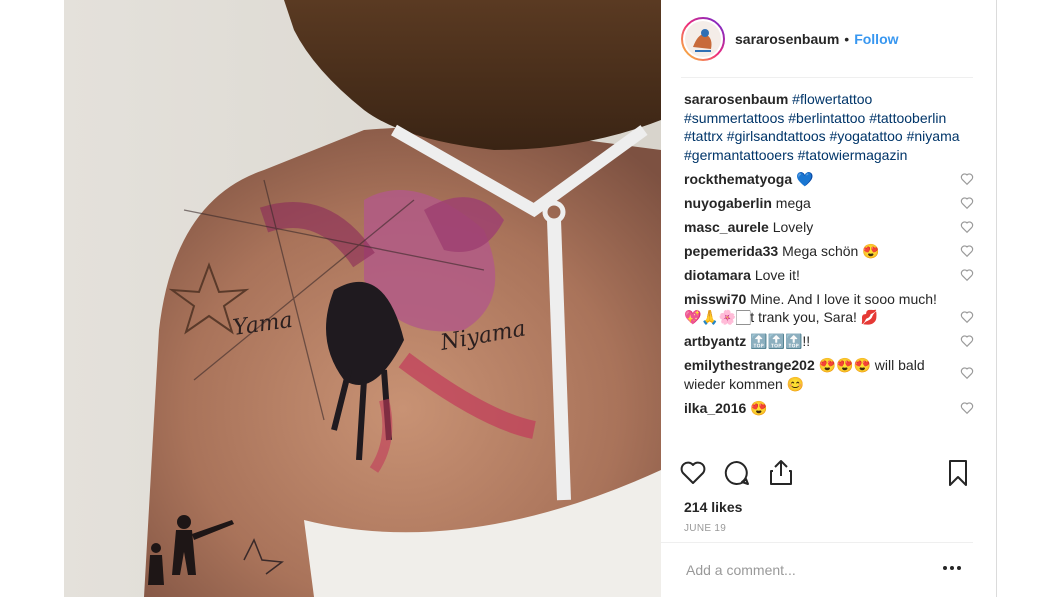 The height and width of the screenshot is (598, 1061). I want to click on comment-username: misswi70, so click(715, 299).